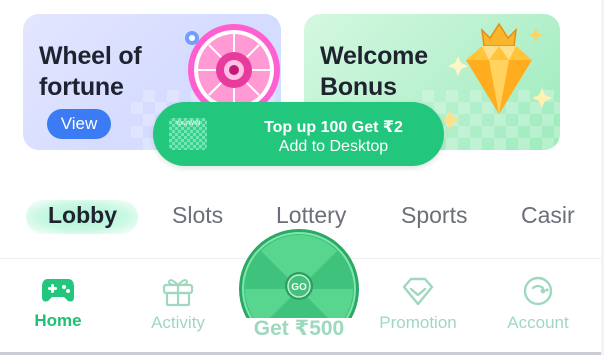  I want to click on crown-diamond-icon, so click(498, 76).